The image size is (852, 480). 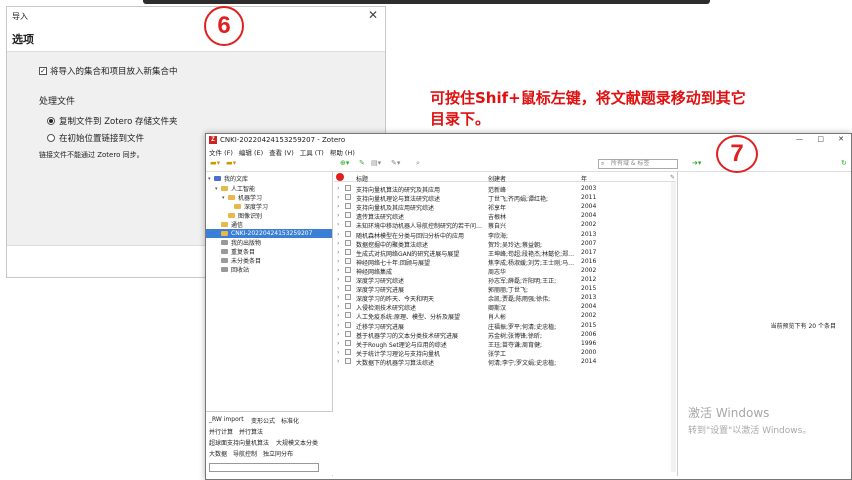 I want to click on tag: 并行计算, so click(x=221, y=431).